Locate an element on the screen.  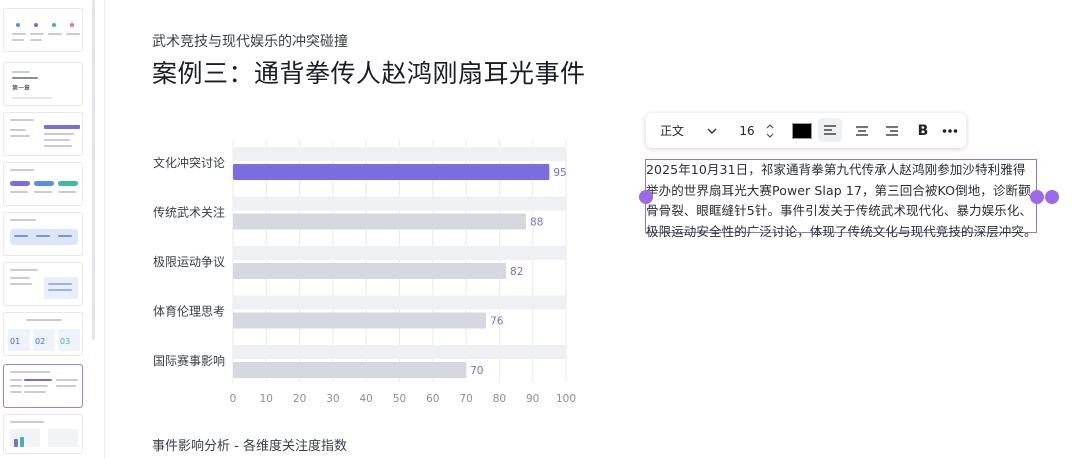
rail-scrollbar is located at coordinates (93, 170).